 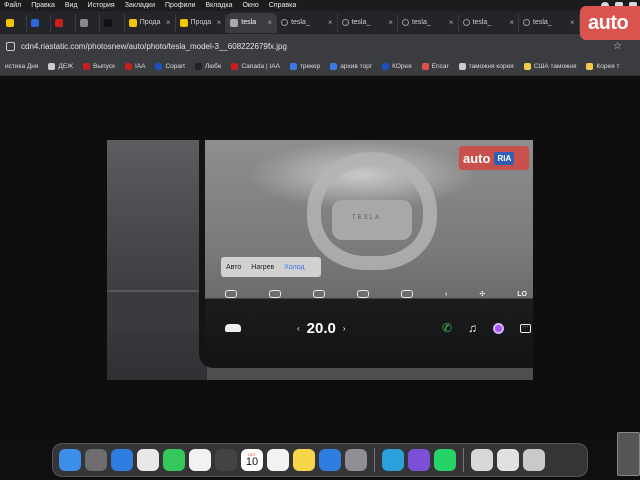 What do you see at coordinates (13, 5) in the screenshot?
I see `menu-file: Файл` at bounding box center [13, 5].